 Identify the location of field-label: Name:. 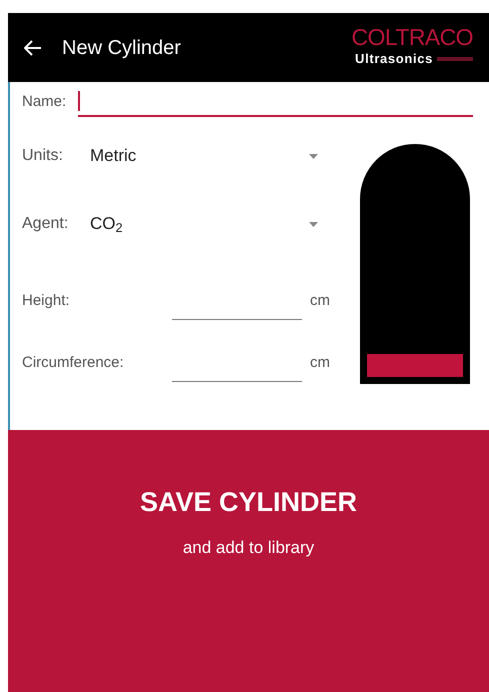
(44, 102).